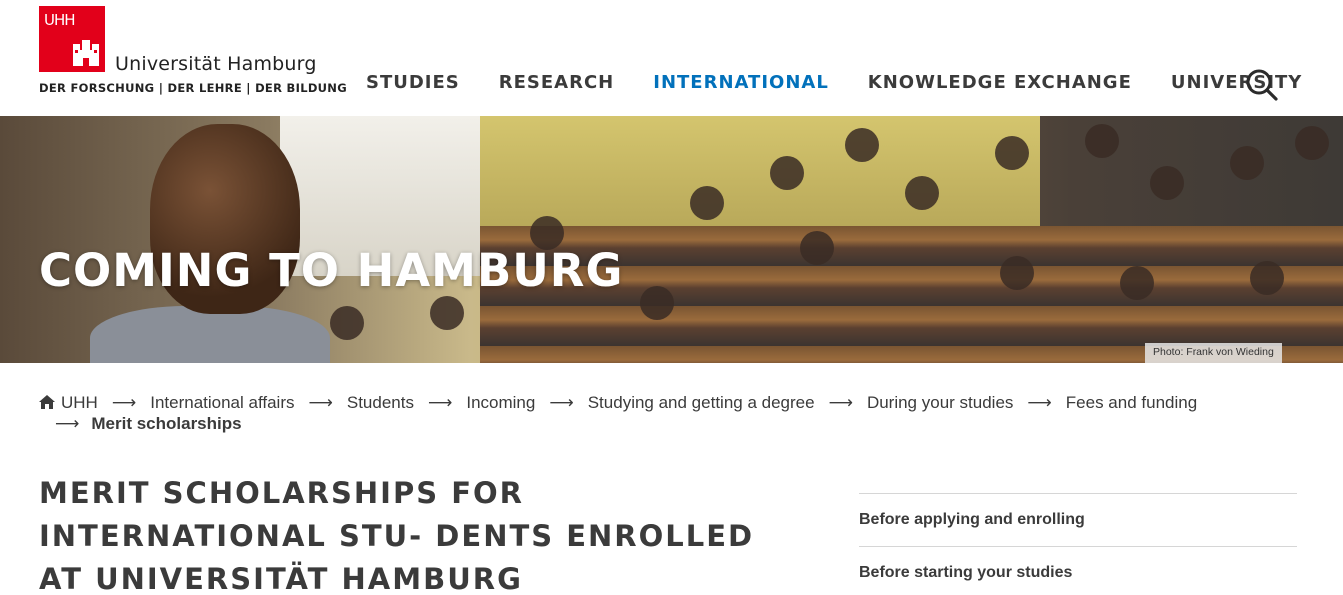 The width and height of the screenshot is (1343, 595). Describe the element at coordinates (940, 402) in the screenshot. I see `breadcrumb-during-your-studies: During your studies` at that location.